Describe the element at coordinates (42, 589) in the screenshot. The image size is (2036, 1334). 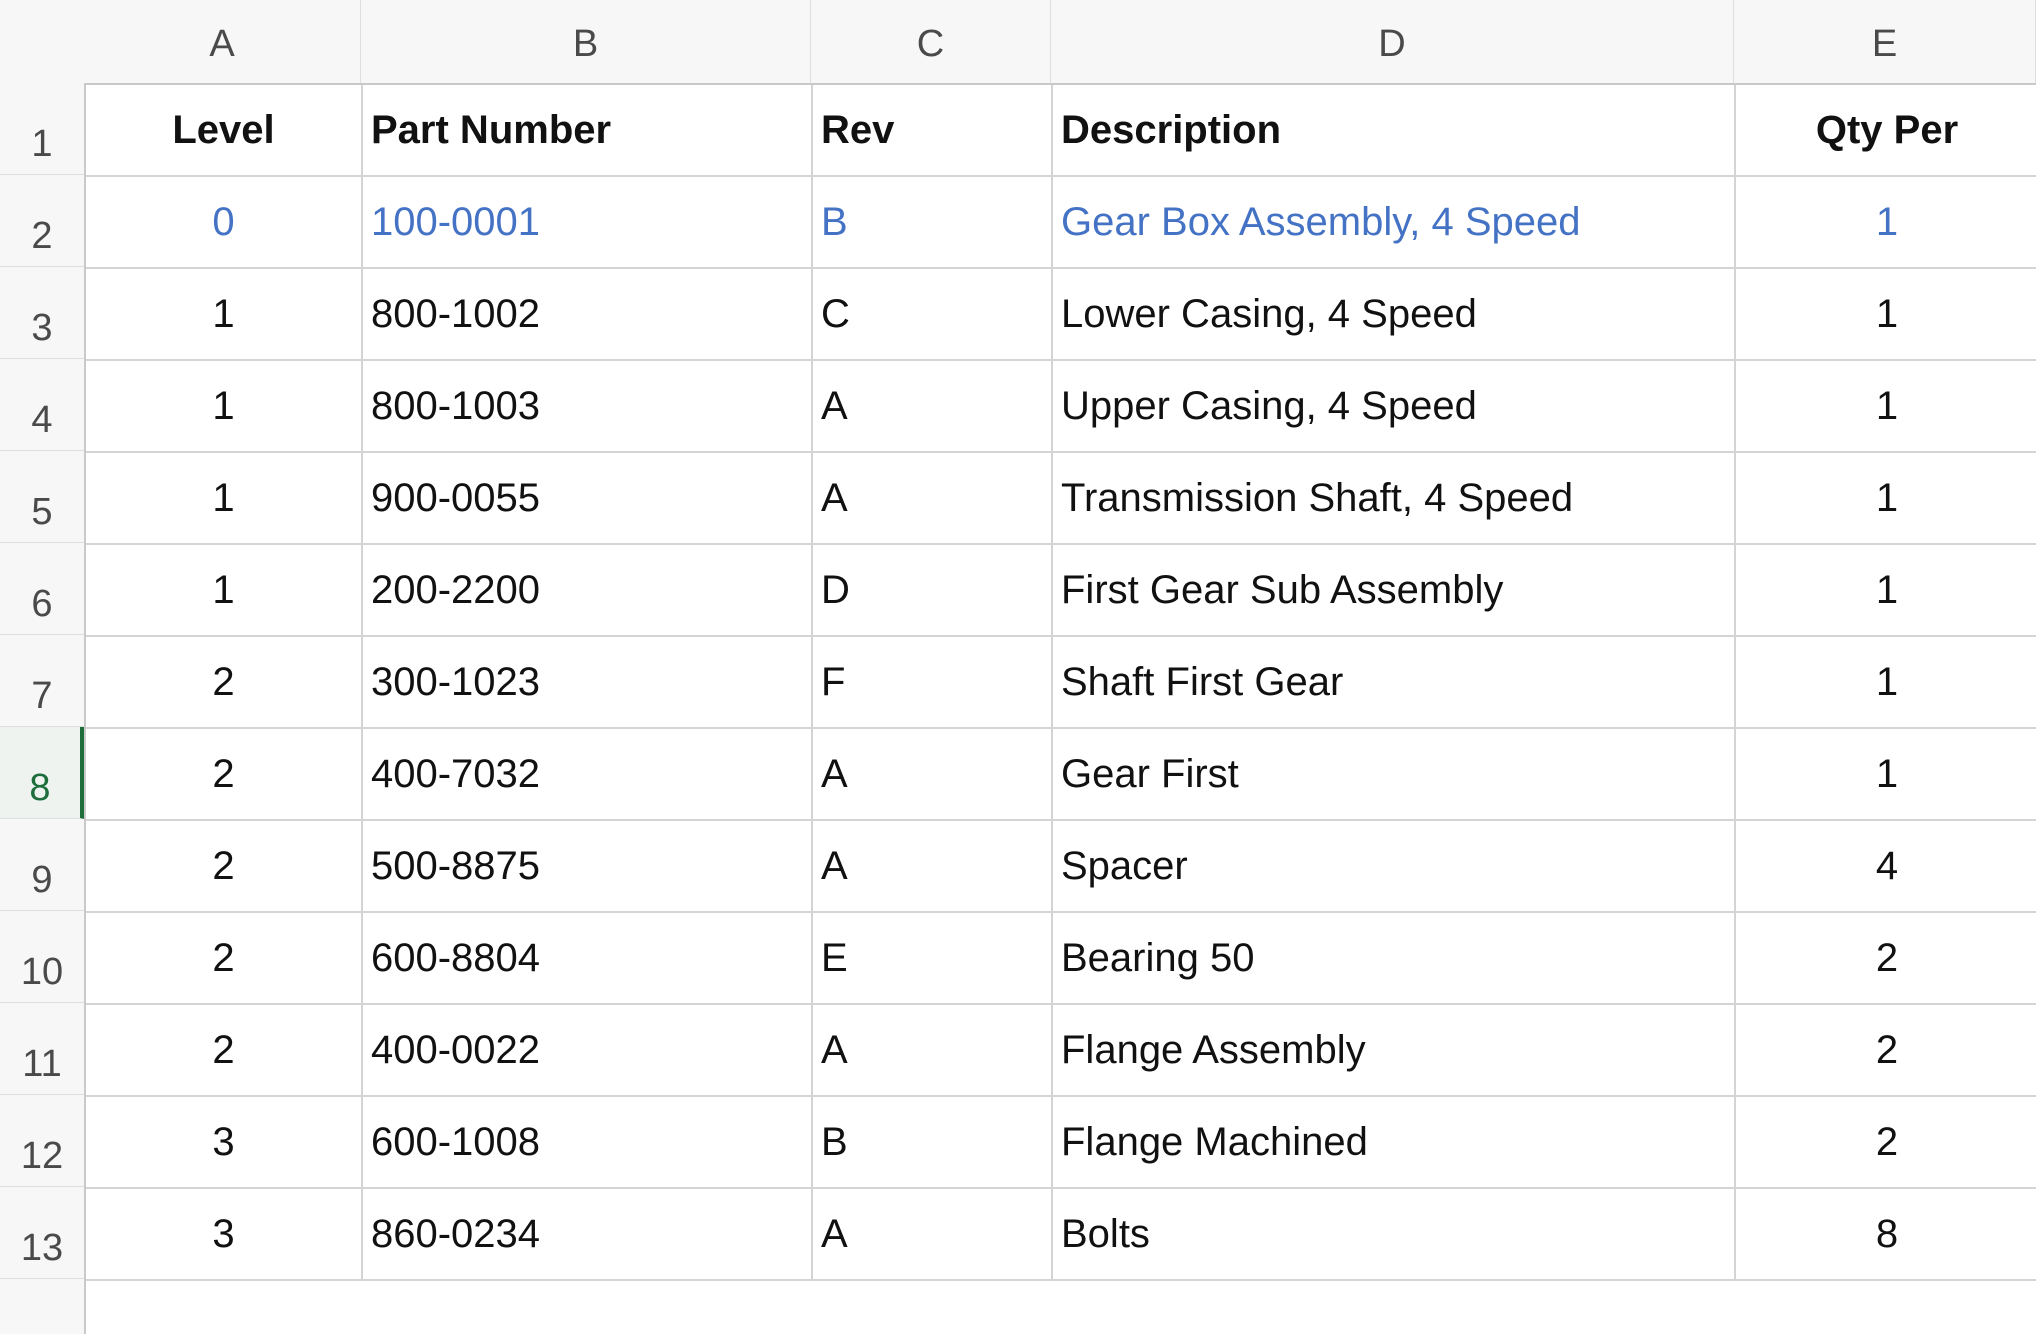
I see `row-header-6: 6` at that location.